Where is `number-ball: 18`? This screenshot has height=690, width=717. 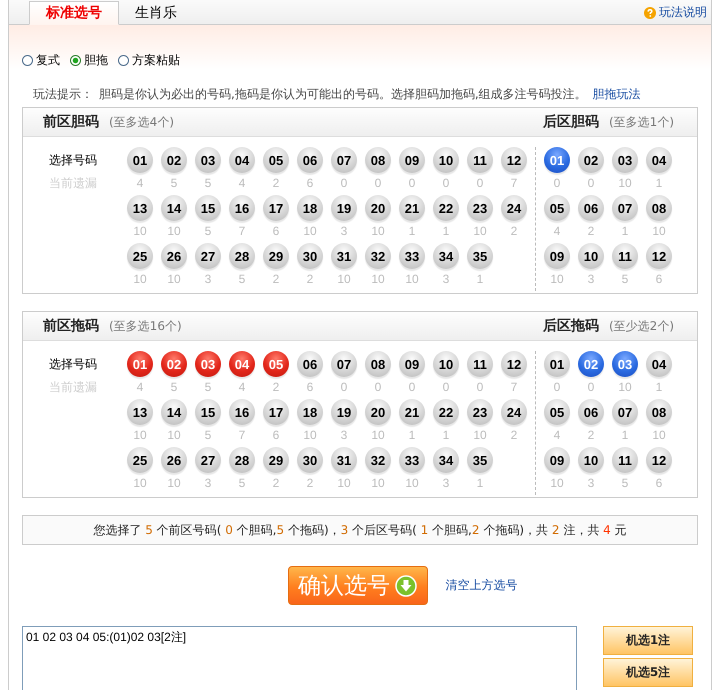 number-ball: 18 is located at coordinates (310, 208).